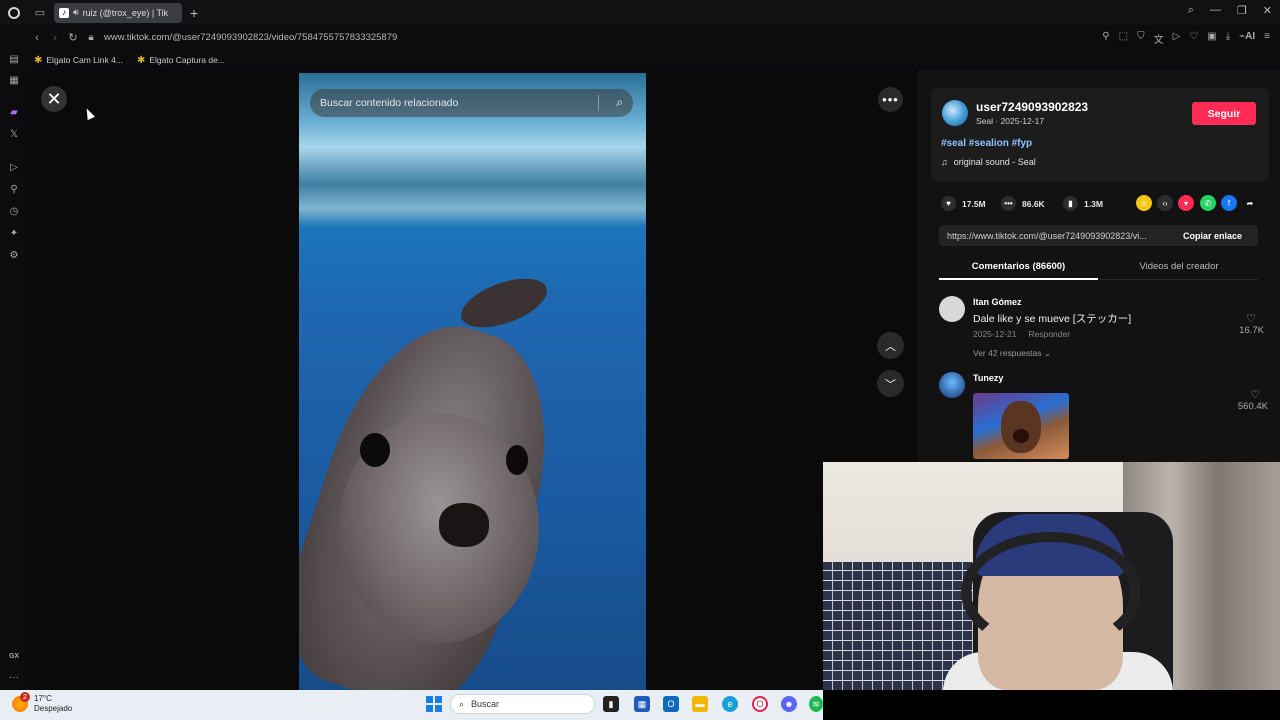  Describe the element at coordinates (988, 378) in the screenshot. I see `comment-author: Tunezy` at that location.